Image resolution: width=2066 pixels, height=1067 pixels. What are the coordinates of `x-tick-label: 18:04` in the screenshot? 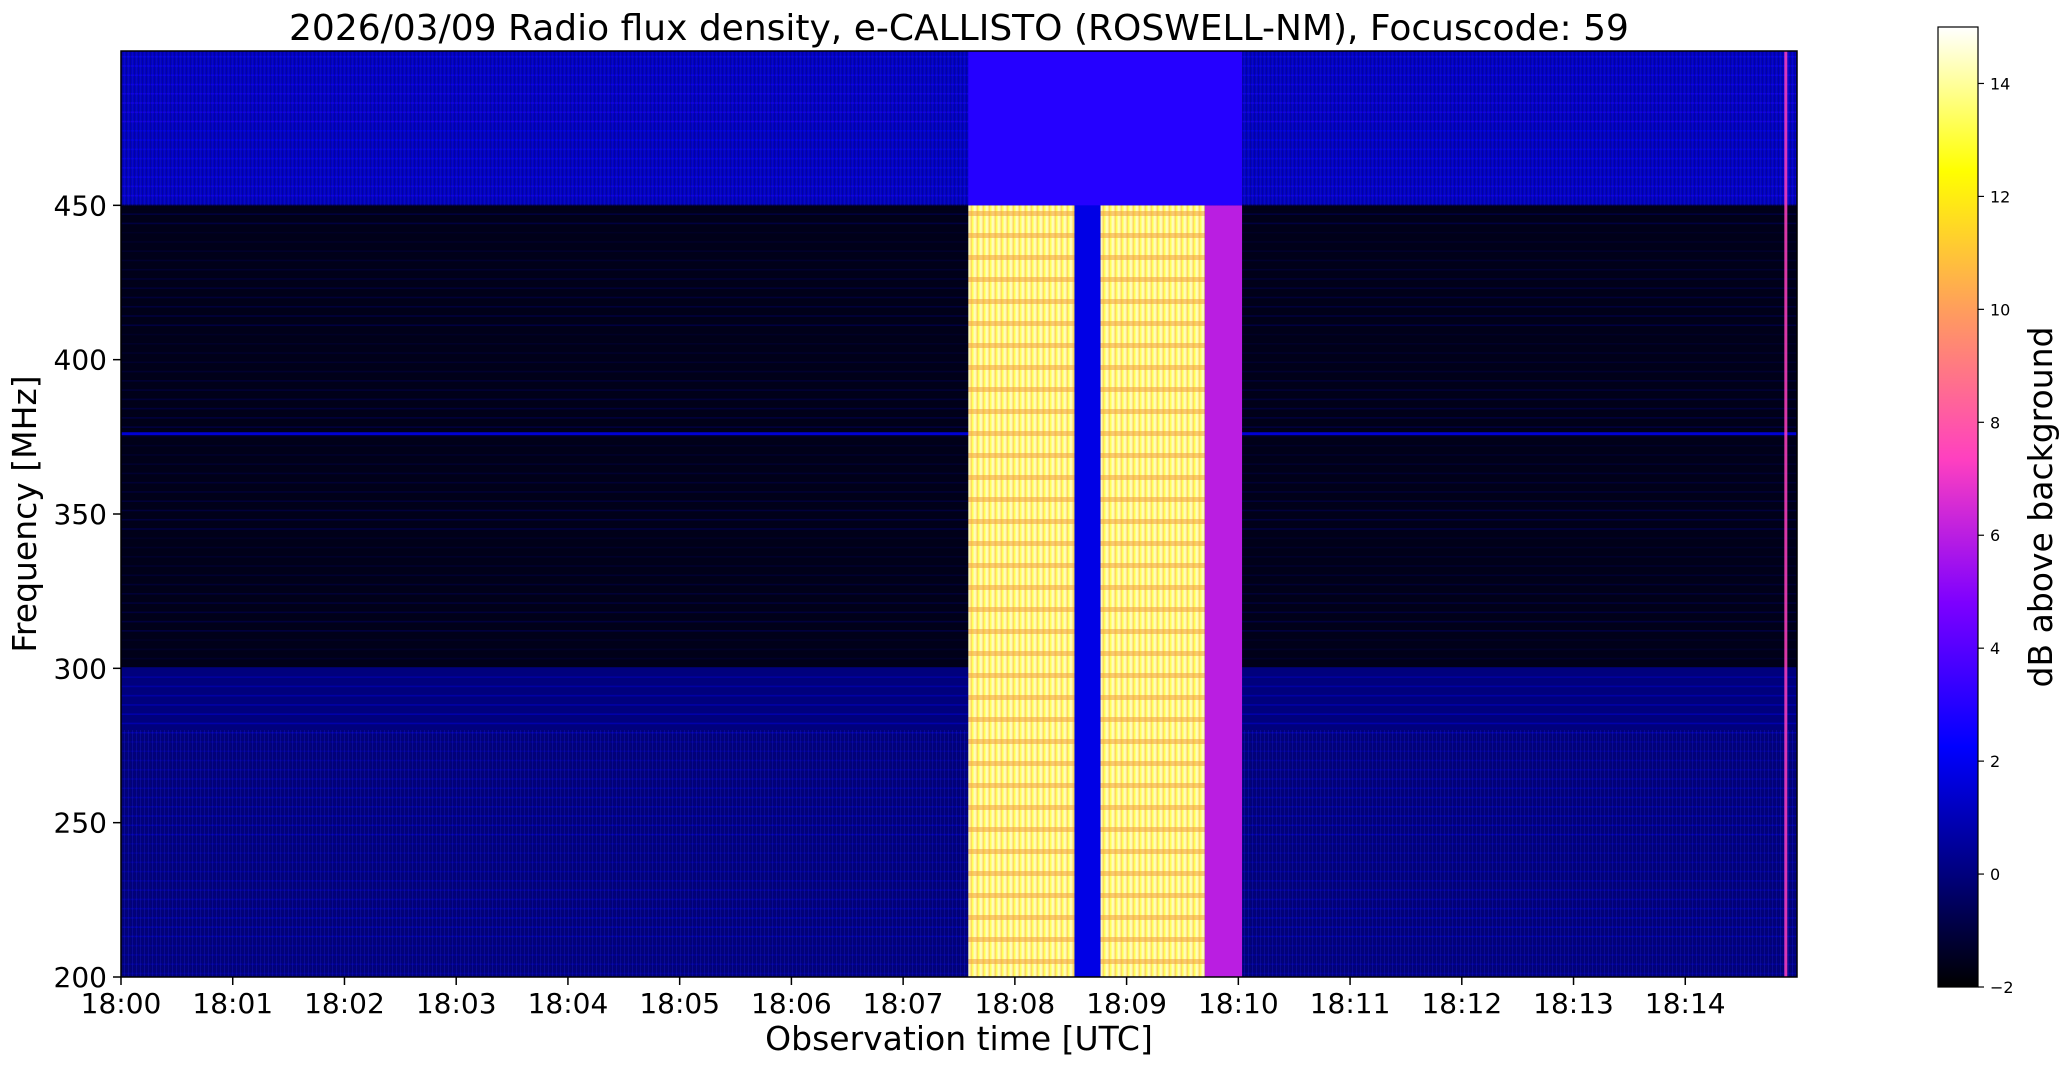 It's located at (568, 1003).